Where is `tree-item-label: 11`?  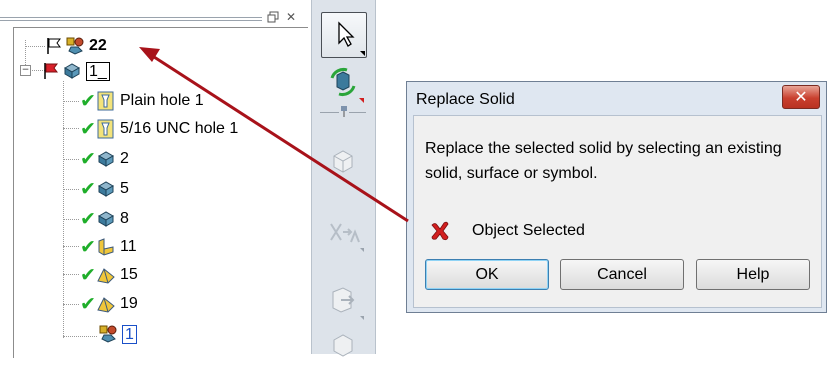
tree-item-label: 11 is located at coordinates (128, 246).